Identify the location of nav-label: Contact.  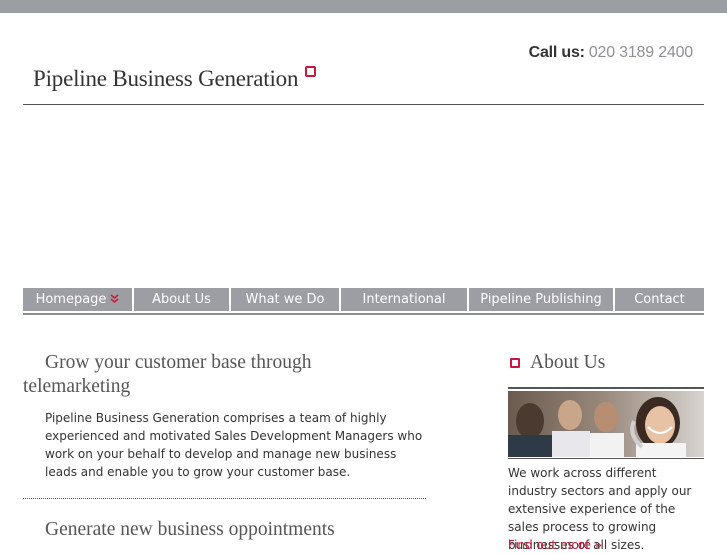
(659, 299).